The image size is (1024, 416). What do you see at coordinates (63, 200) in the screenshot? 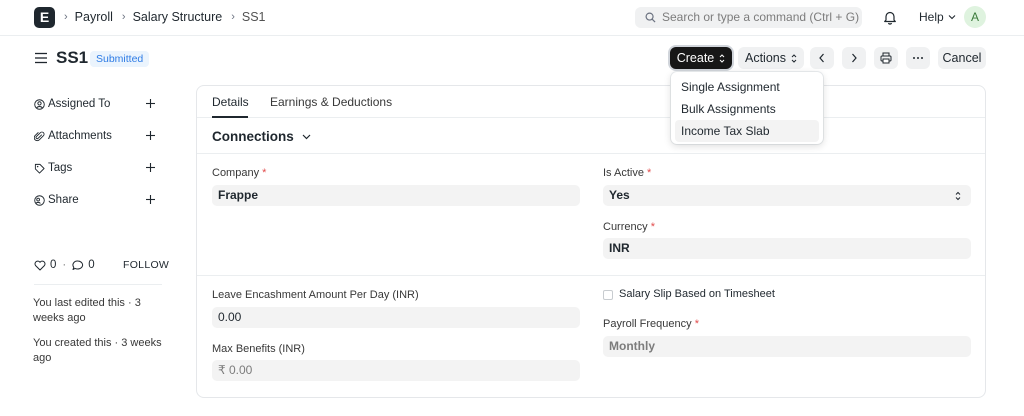
I see `sidebar-item-label: Share` at bounding box center [63, 200].